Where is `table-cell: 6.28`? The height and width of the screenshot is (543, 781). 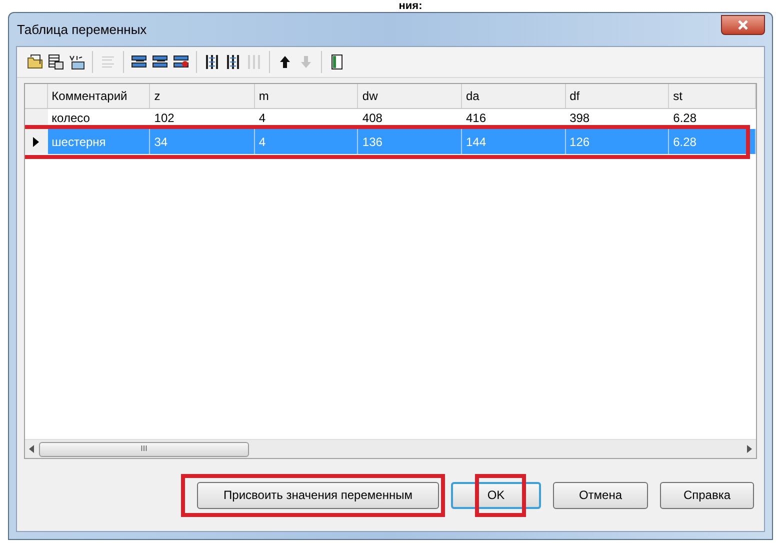 table-cell: 6.28 is located at coordinates (712, 141).